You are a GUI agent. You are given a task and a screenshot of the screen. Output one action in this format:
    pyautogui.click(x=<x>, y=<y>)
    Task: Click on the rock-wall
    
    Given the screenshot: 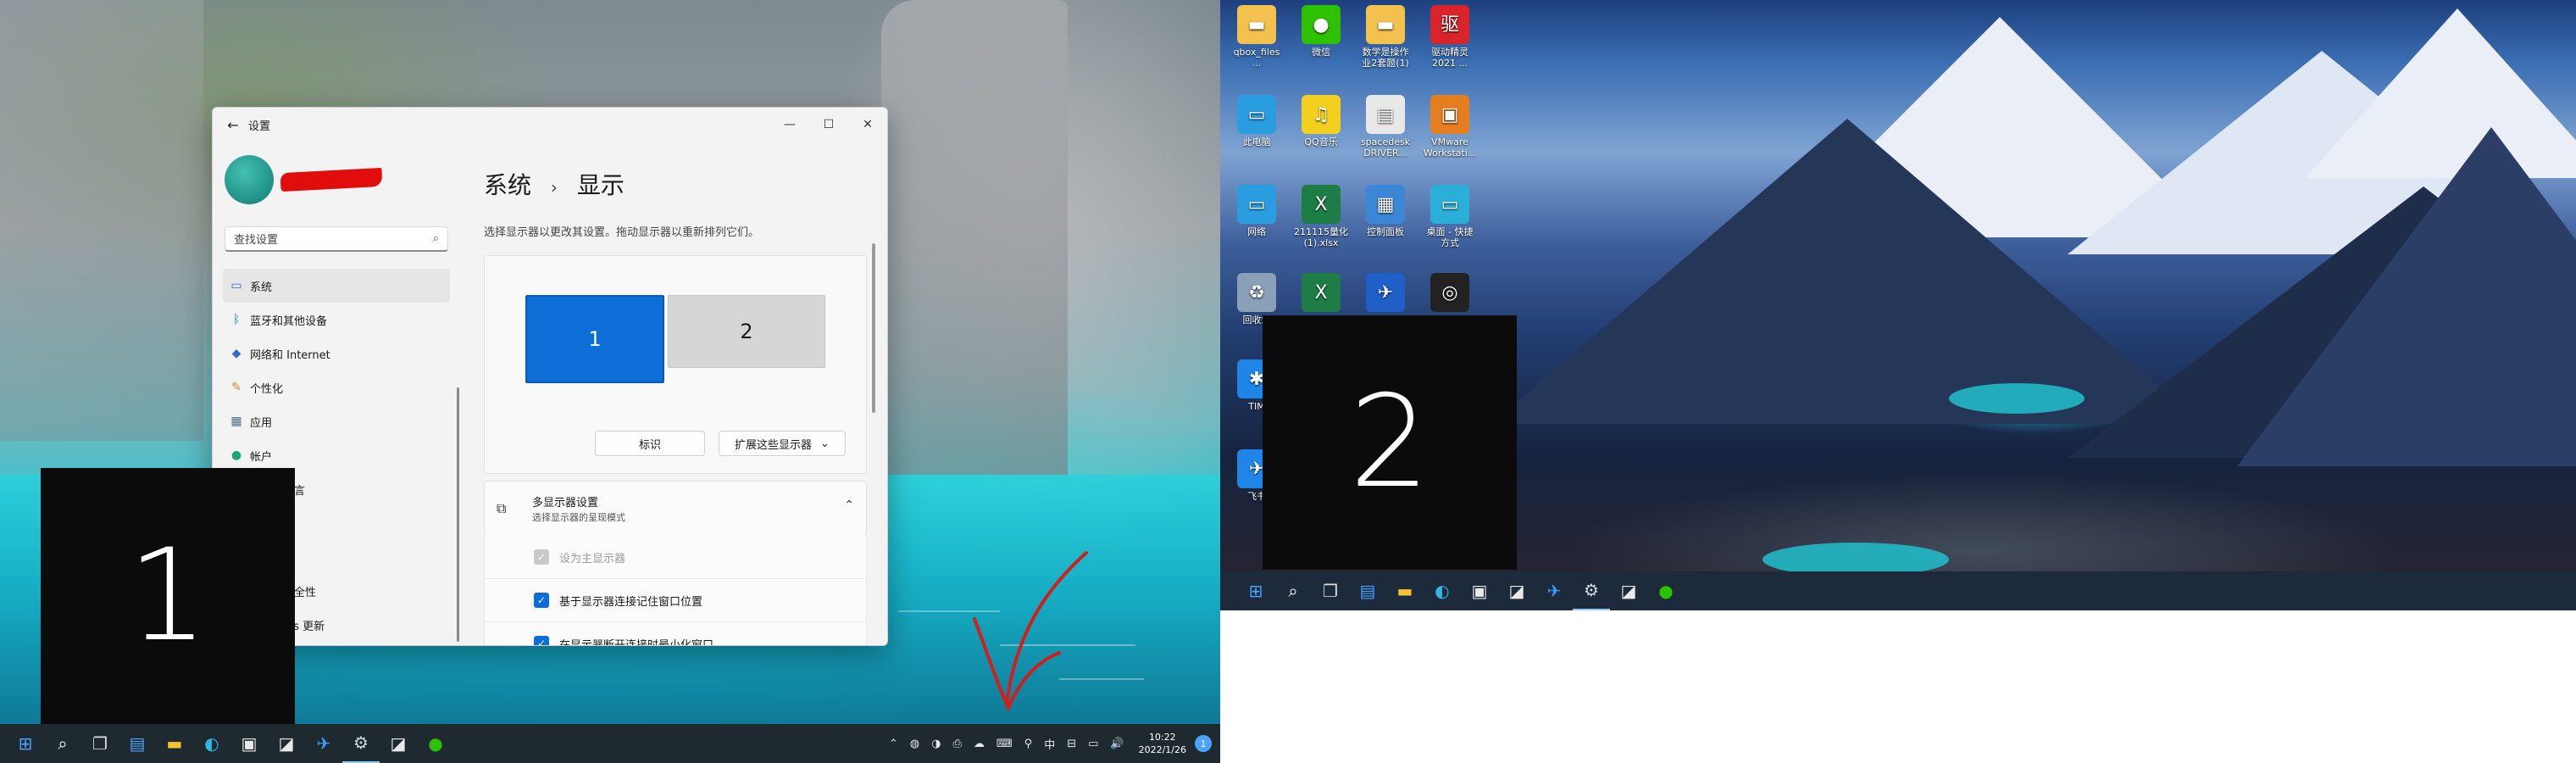 What is the action you would take?
    pyautogui.click(x=974, y=237)
    